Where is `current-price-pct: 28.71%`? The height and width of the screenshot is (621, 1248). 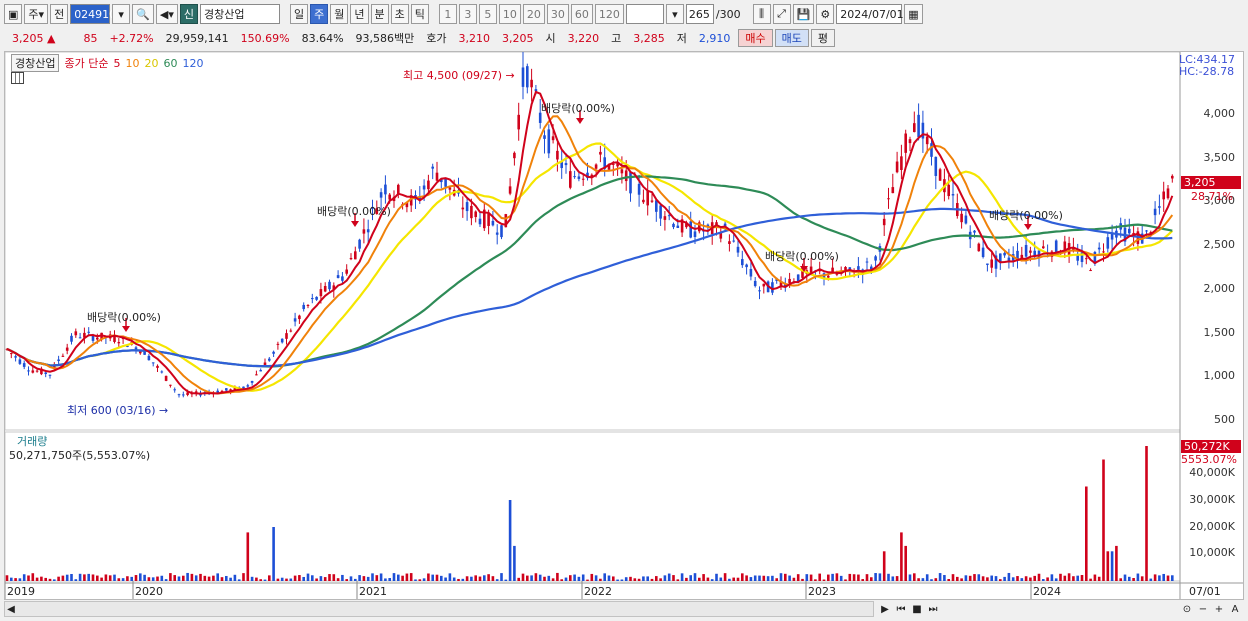 current-price-pct: 28.71% is located at coordinates (1212, 196).